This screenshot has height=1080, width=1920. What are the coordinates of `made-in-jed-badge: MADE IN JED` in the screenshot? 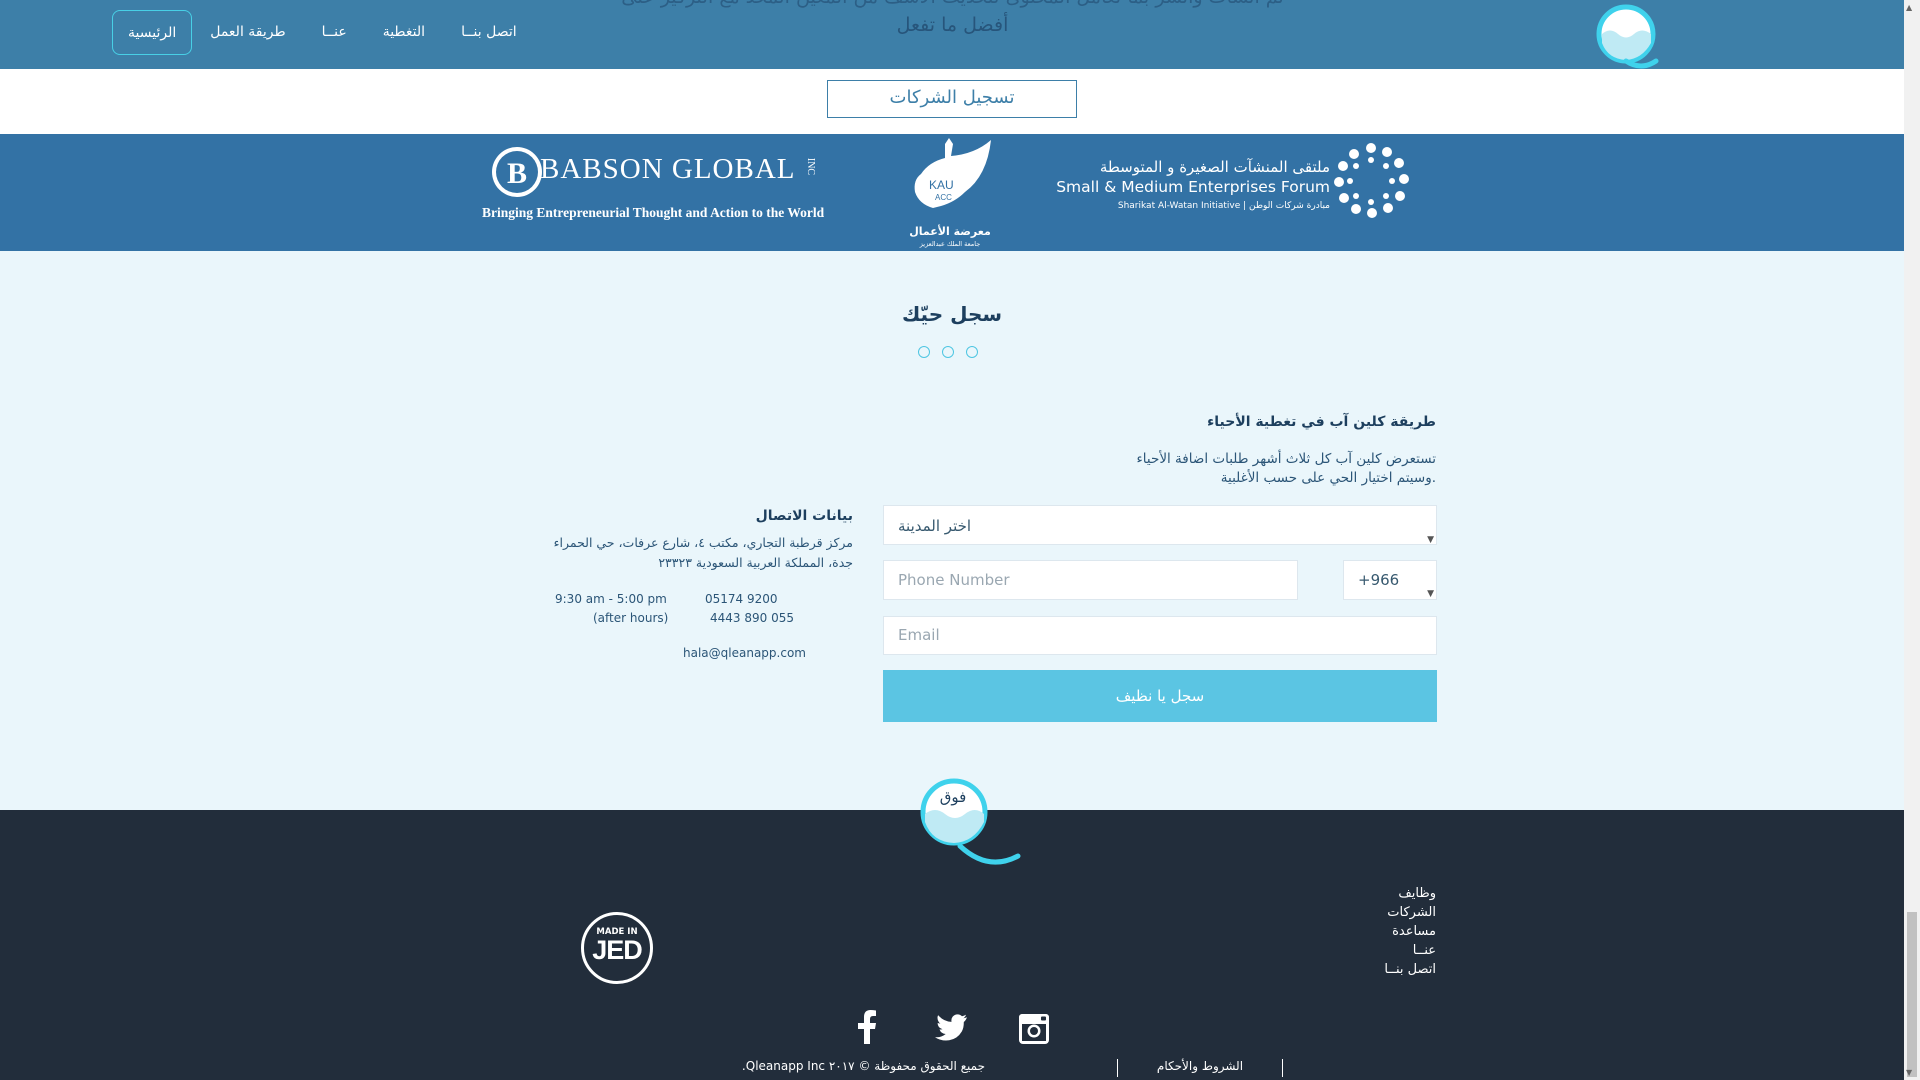 It's located at (617, 948).